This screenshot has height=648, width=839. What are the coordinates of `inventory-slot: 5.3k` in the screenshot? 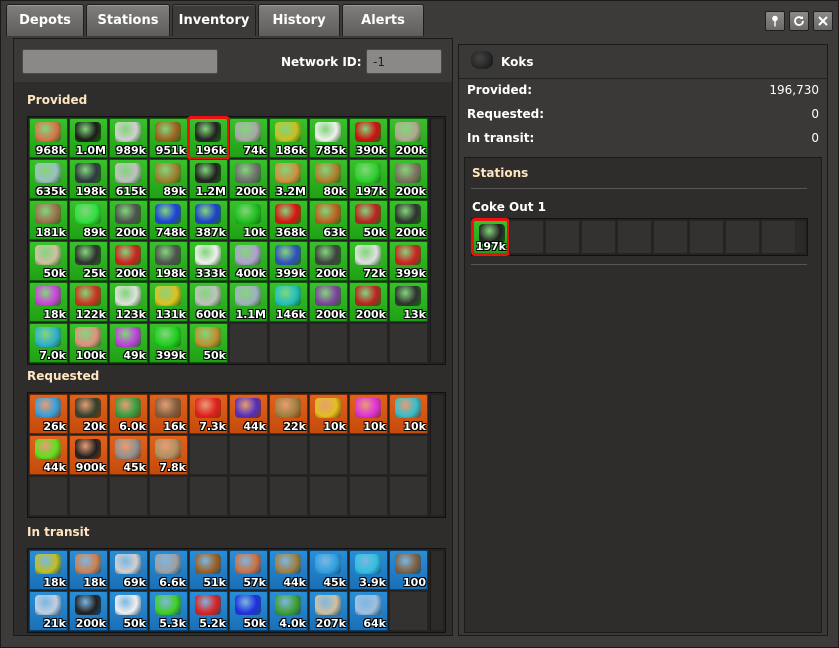 It's located at (168, 611).